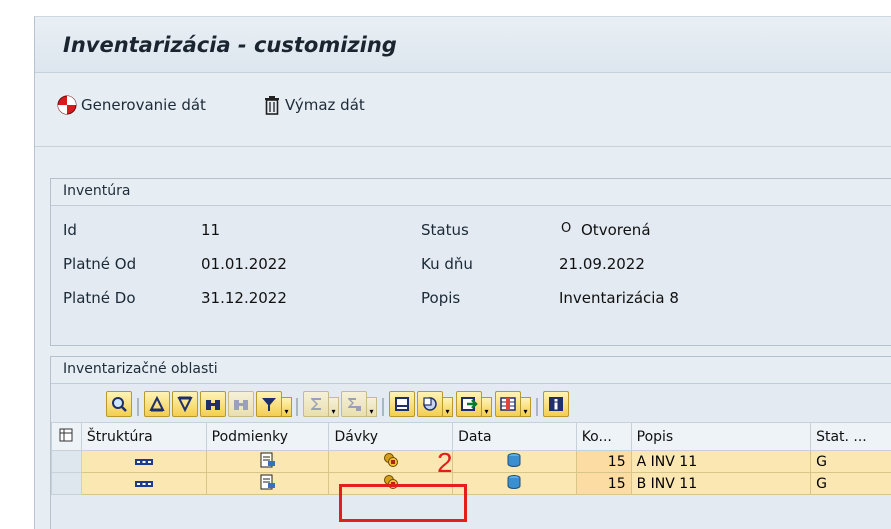  I want to click on status-icon: O, so click(566, 228).